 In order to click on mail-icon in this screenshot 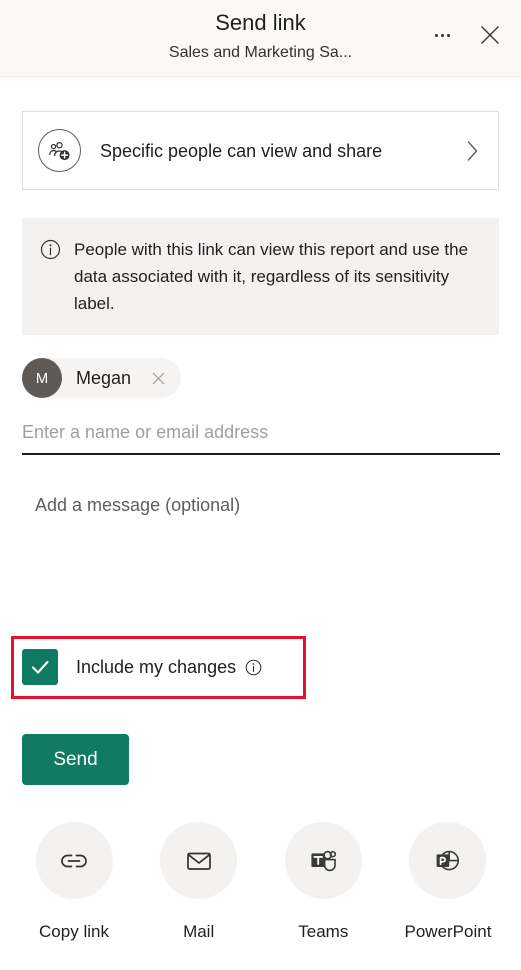, I will do `click(199, 860)`.